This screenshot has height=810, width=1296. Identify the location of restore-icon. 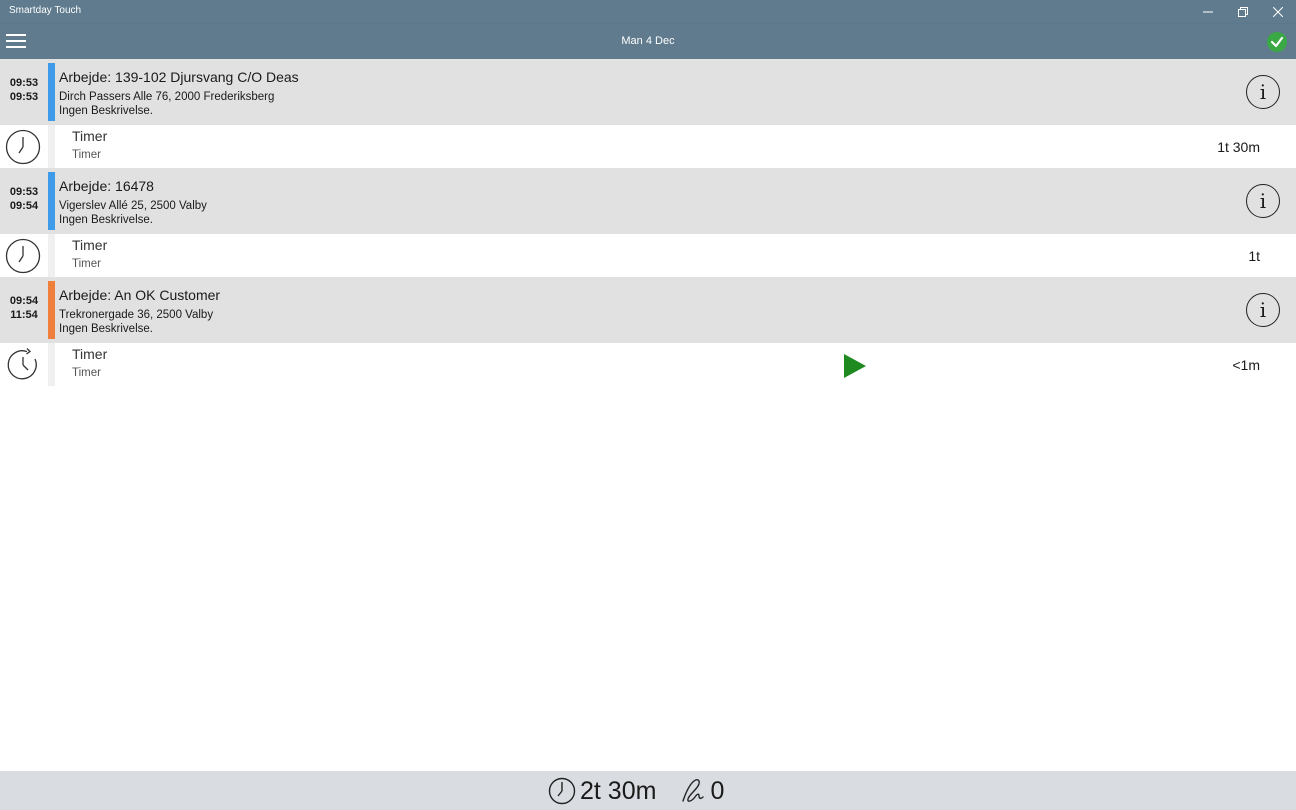
(1243, 12).